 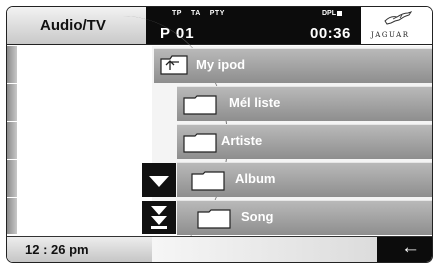 I want to click on list-item: Mél liste, so click(x=304, y=103).